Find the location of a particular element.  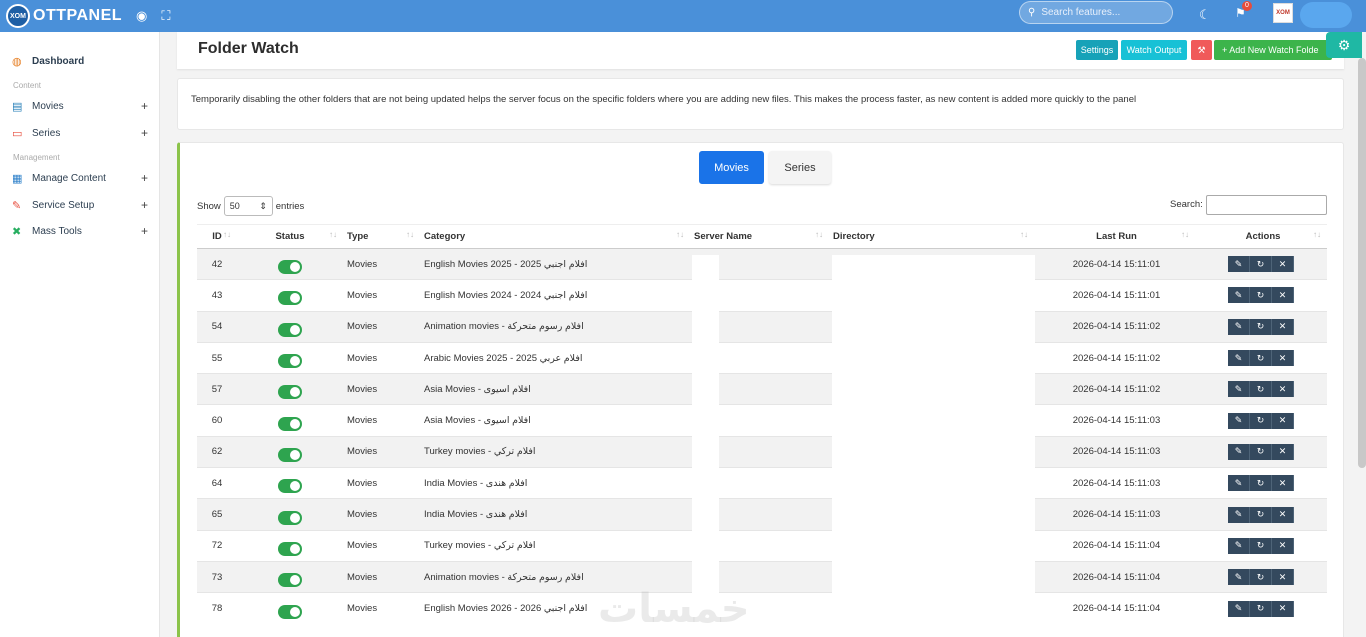

col-directory: Directory ↑↓ is located at coordinates (931, 236).